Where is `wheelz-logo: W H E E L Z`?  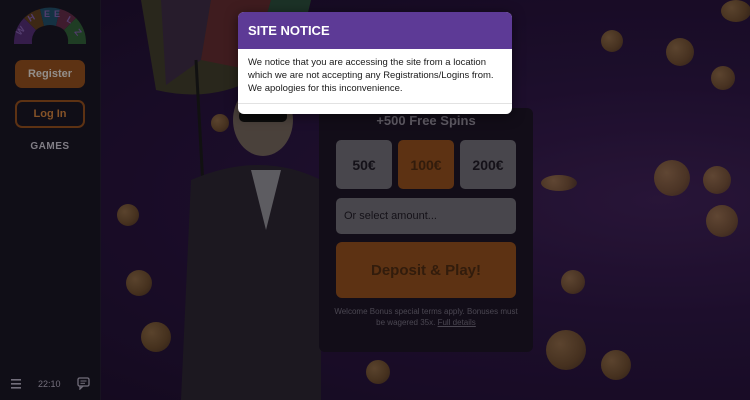
wheelz-logo: W H E E L Z is located at coordinates (50, 27).